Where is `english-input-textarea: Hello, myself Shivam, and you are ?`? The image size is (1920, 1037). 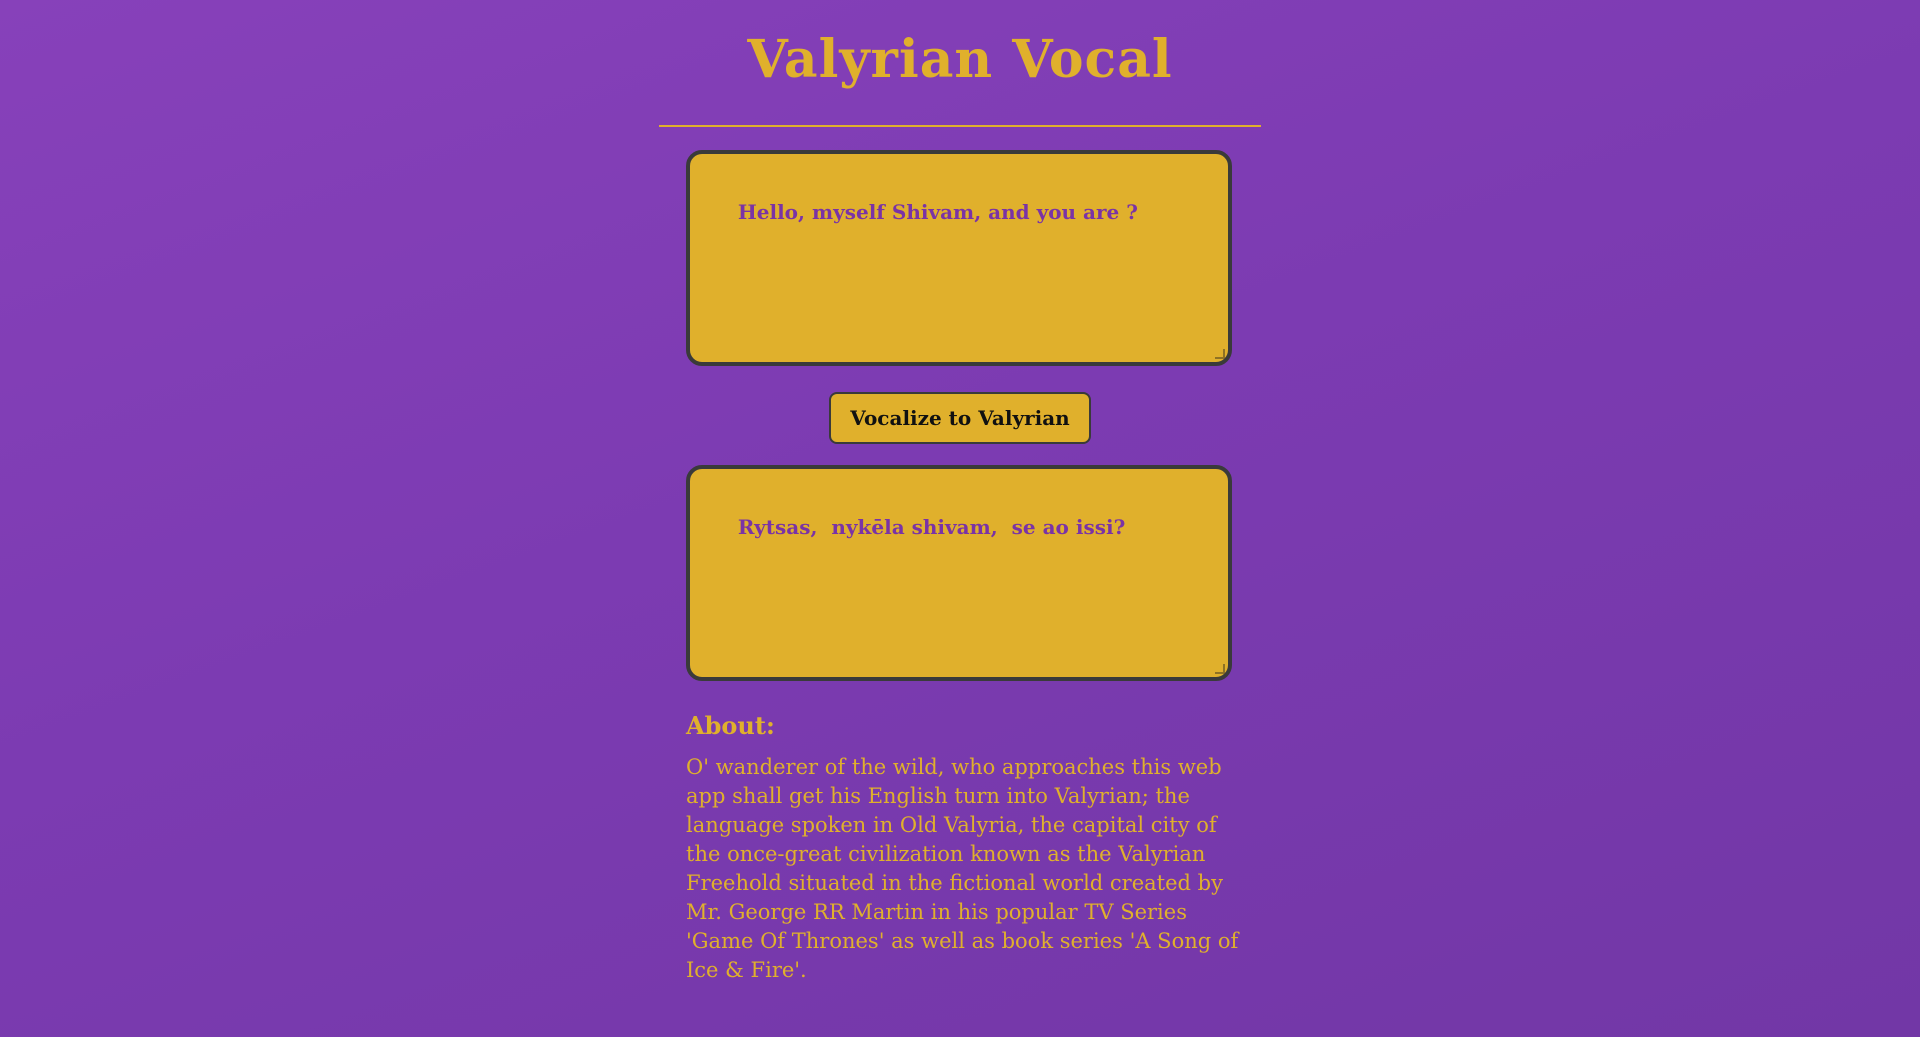
english-input-textarea: Hello, myself Shivam, and you are ? is located at coordinates (959, 258).